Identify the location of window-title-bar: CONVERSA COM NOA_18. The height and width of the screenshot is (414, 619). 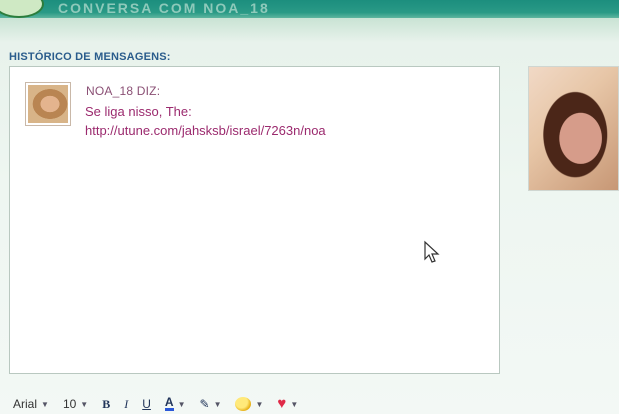
(309, 9).